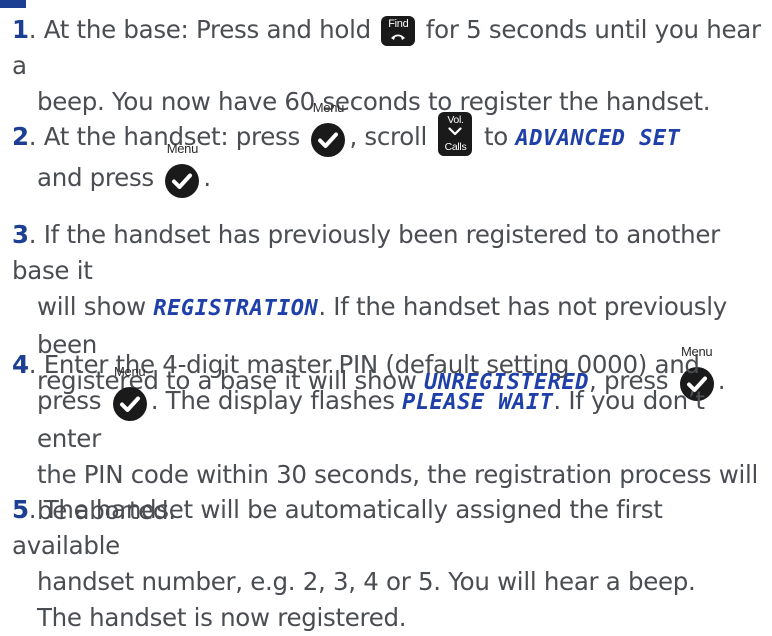  I want to click on step-number: 3, so click(20, 234).